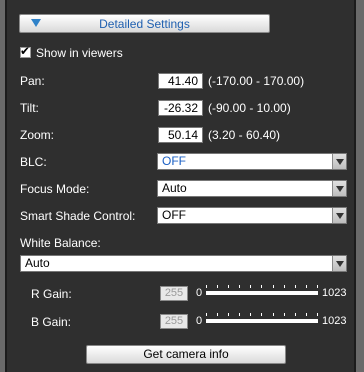 This screenshot has width=364, height=372. Describe the element at coordinates (199, 293) in the screenshot. I see `r-gain-min: 0` at that location.